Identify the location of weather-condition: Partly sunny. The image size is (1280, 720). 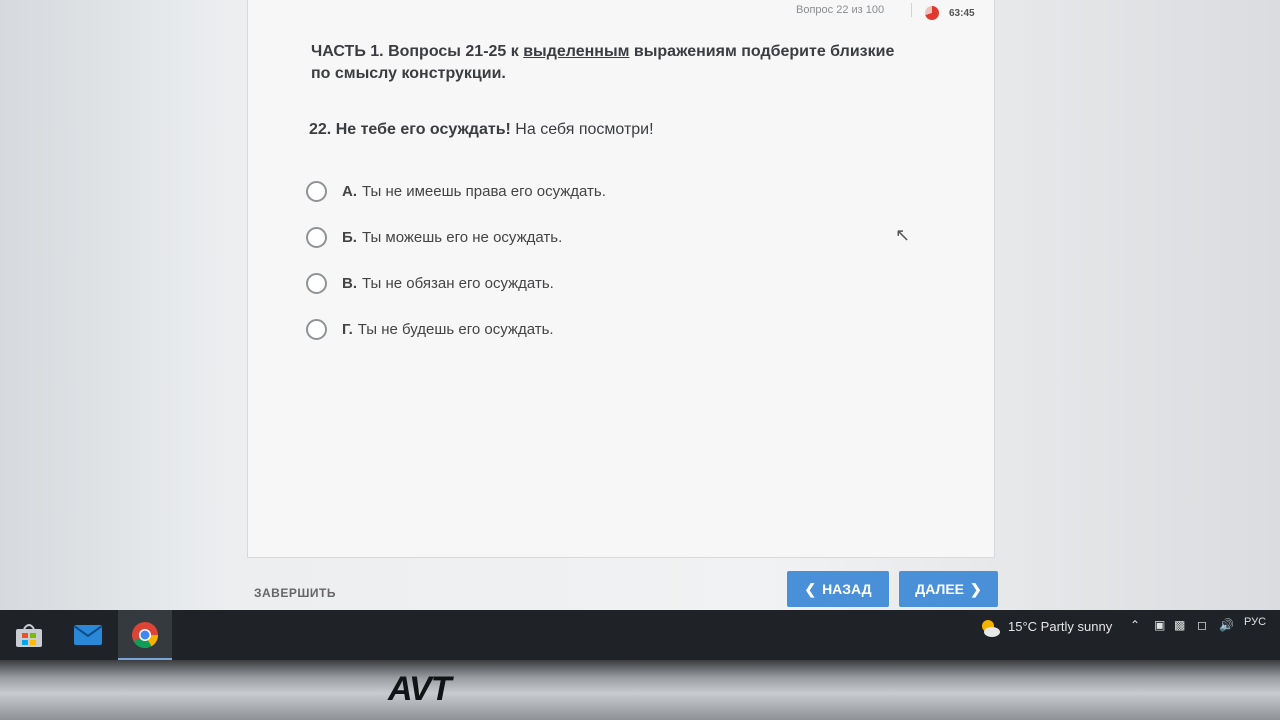
(1076, 626).